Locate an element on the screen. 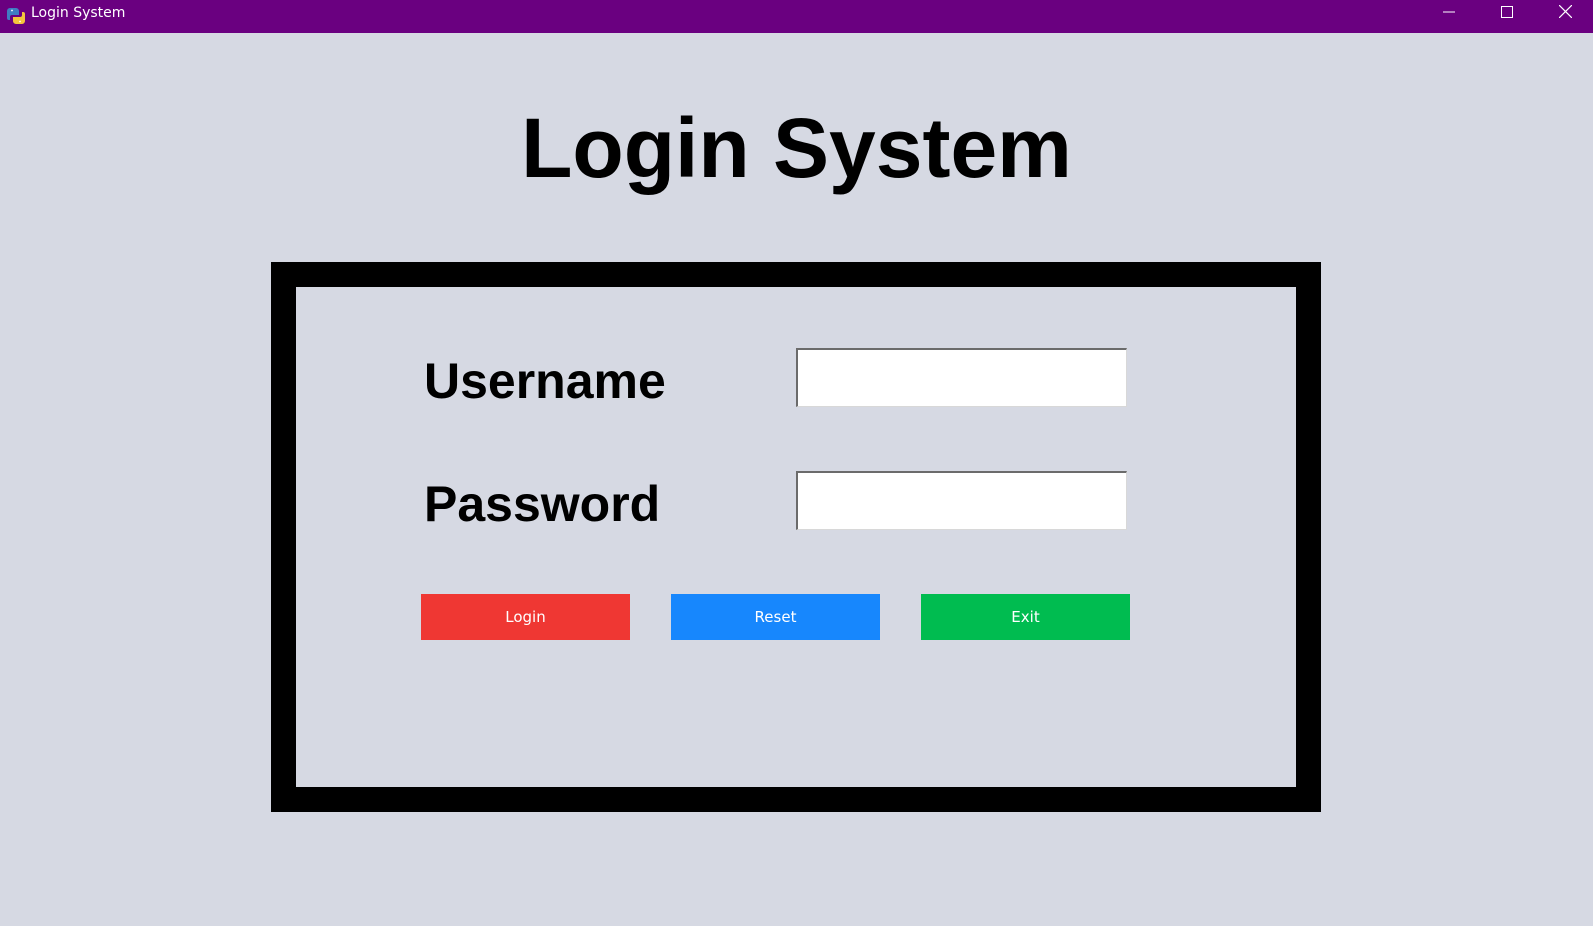  username-label: Username is located at coordinates (545, 381).